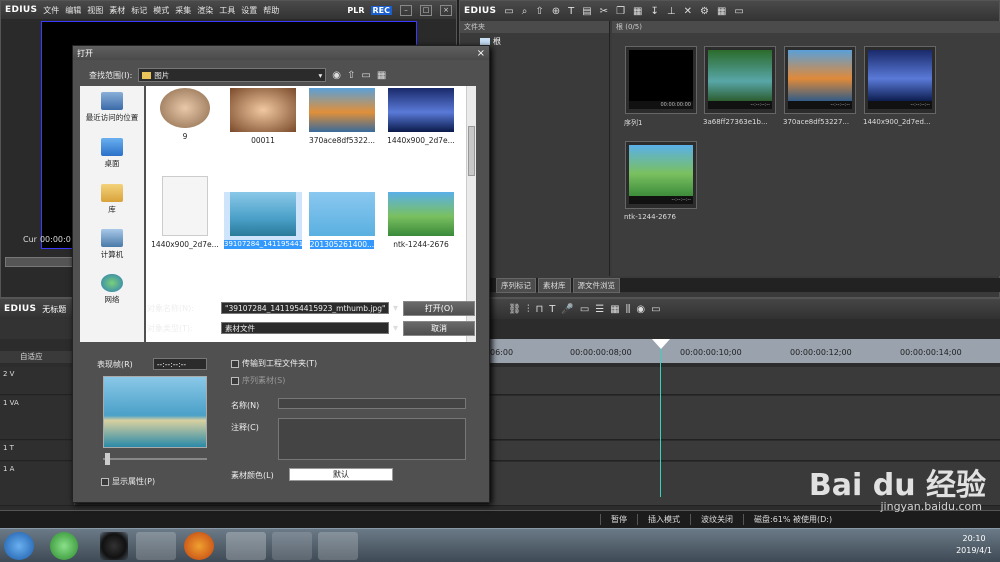 The width and height of the screenshot is (1000, 562). Describe the element at coordinates (128, 481) in the screenshot. I see `show-props-row: 显示属性(P)` at that location.